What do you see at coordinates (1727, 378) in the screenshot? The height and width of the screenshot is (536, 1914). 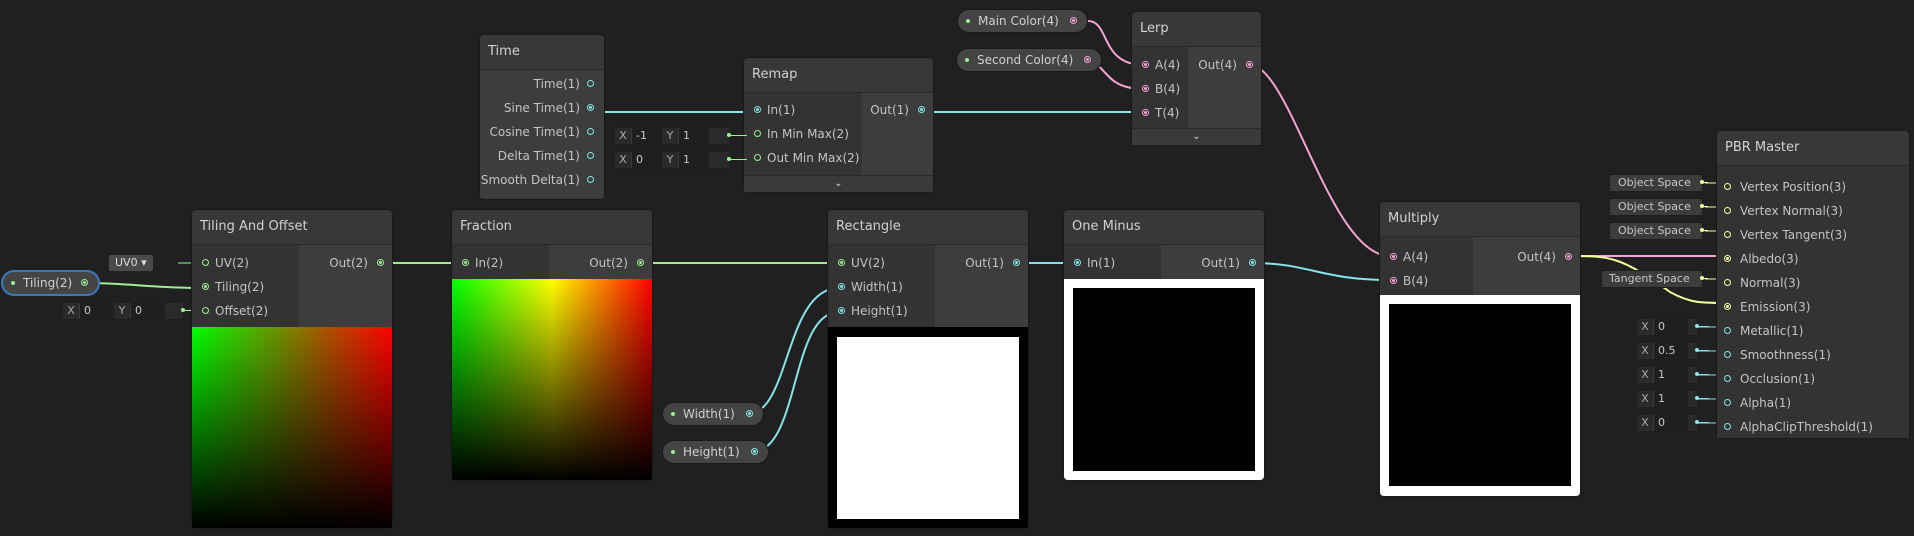 I see `occlusion-port` at bounding box center [1727, 378].